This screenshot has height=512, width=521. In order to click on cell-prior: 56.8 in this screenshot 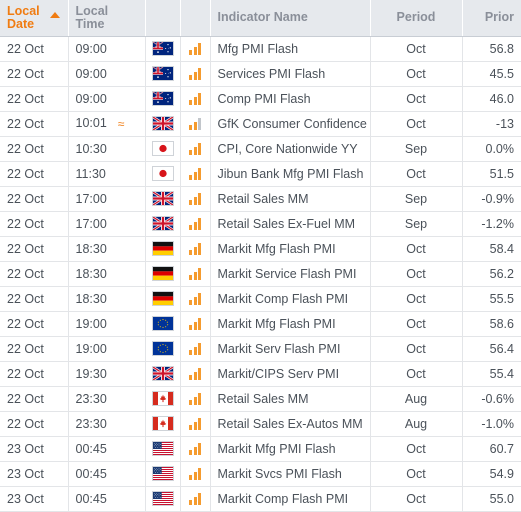, I will do `click(491, 49)`.